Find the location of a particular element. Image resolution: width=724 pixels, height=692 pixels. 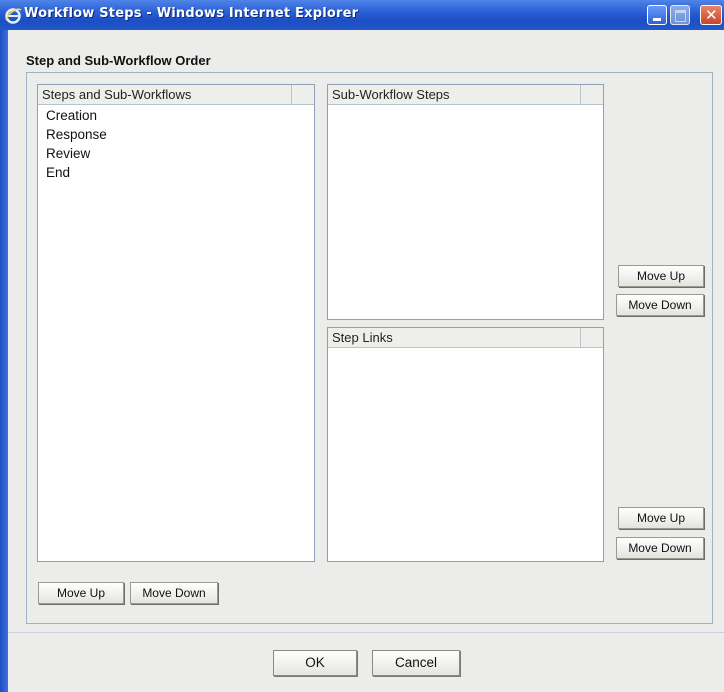

internet-explorer-icon is located at coordinates (13, 16).